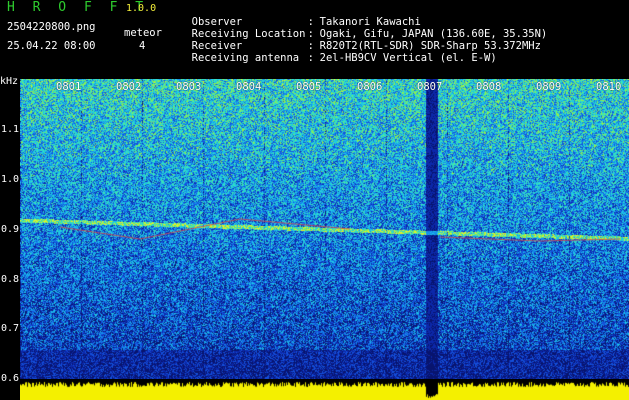  Describe the element at coordinates (310, 58) in the screenshot. I see `info-colon: :` at that location.